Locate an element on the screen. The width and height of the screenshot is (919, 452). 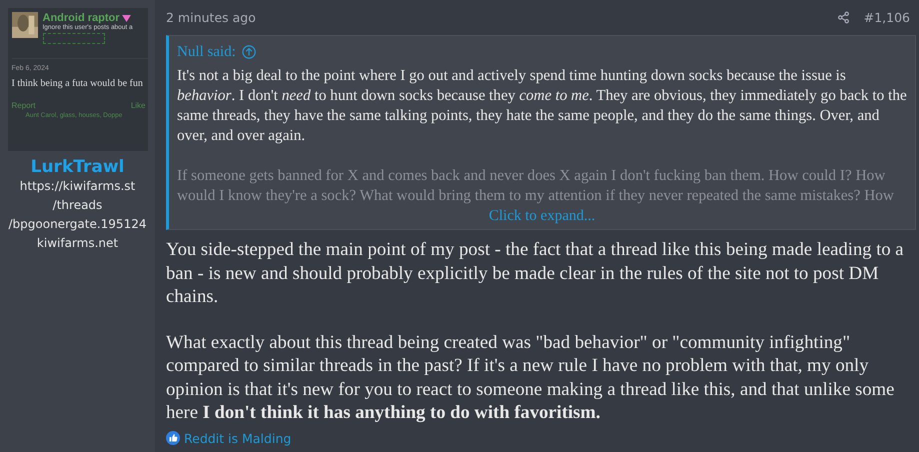
username-link: LurkTrawl is located at coordinates (77, 167).